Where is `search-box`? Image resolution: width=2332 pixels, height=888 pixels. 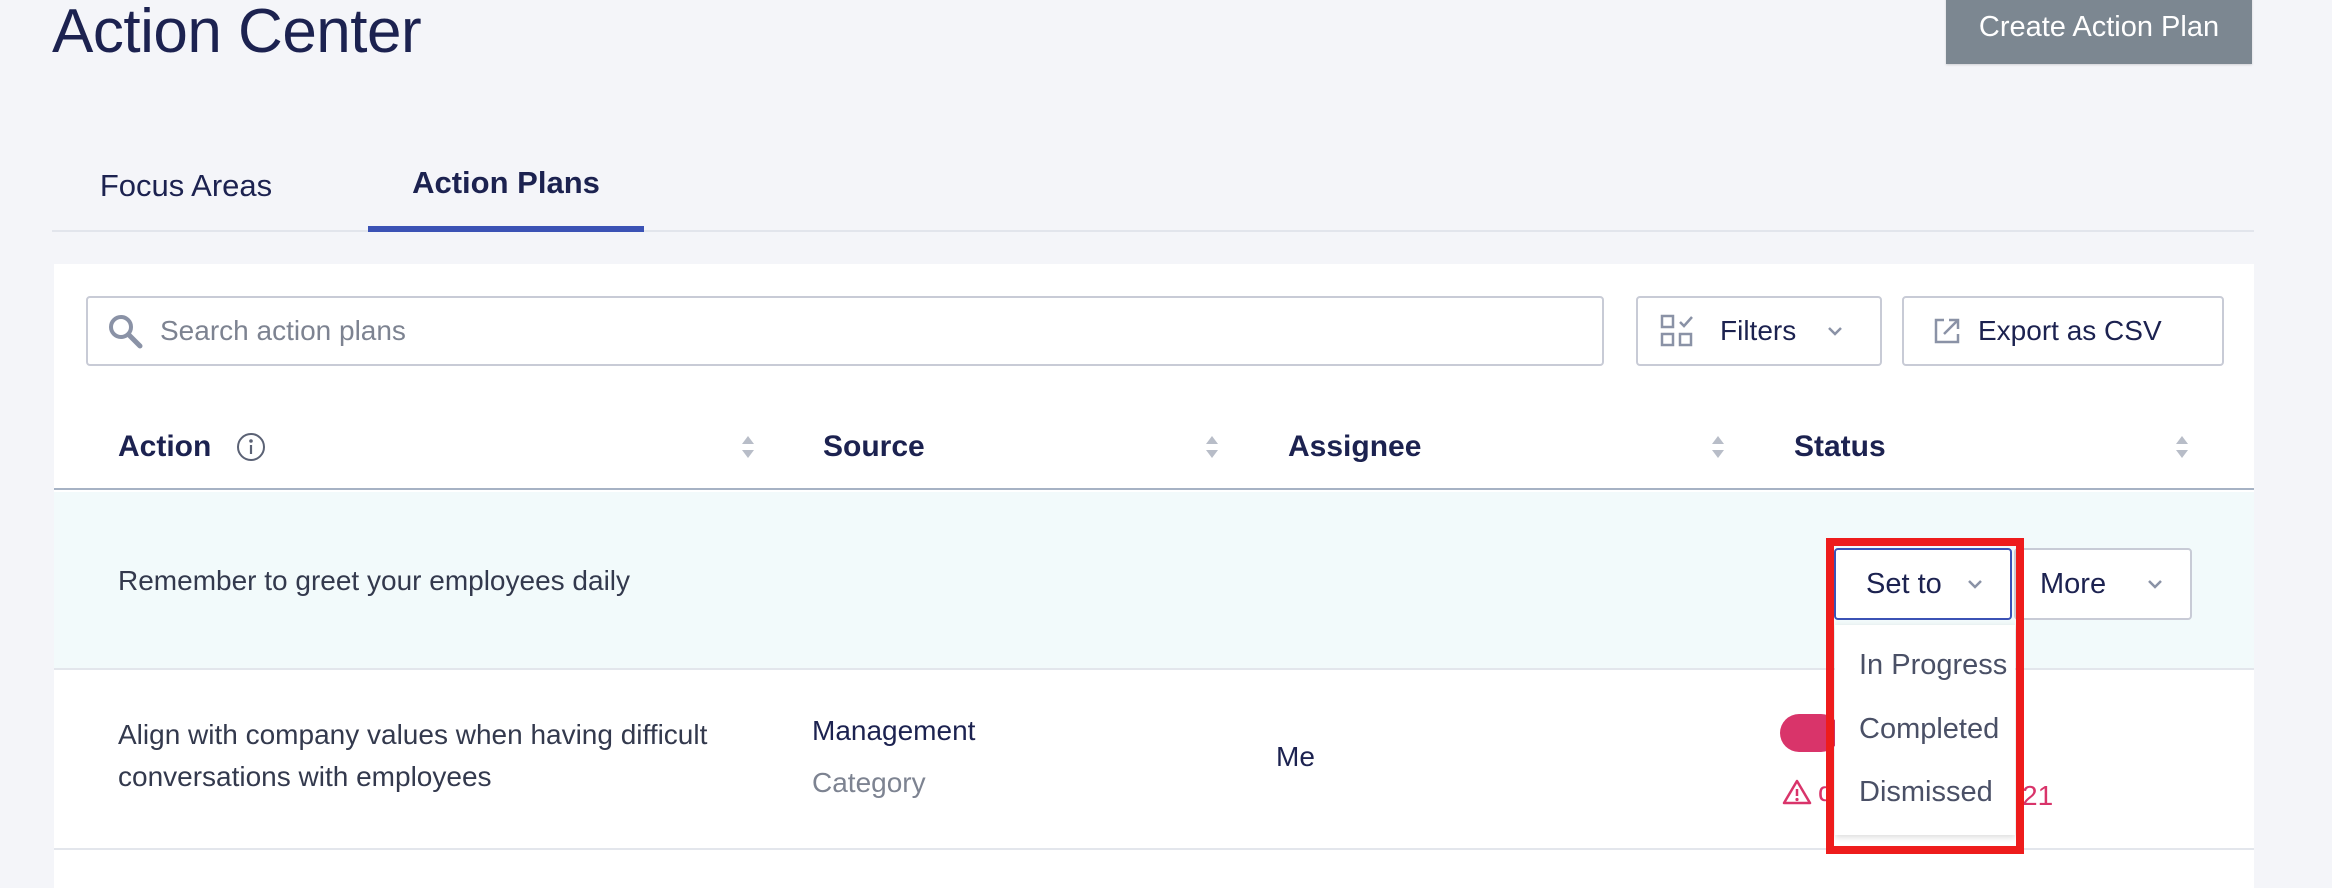 search-box is located at coordinates (845, 331).